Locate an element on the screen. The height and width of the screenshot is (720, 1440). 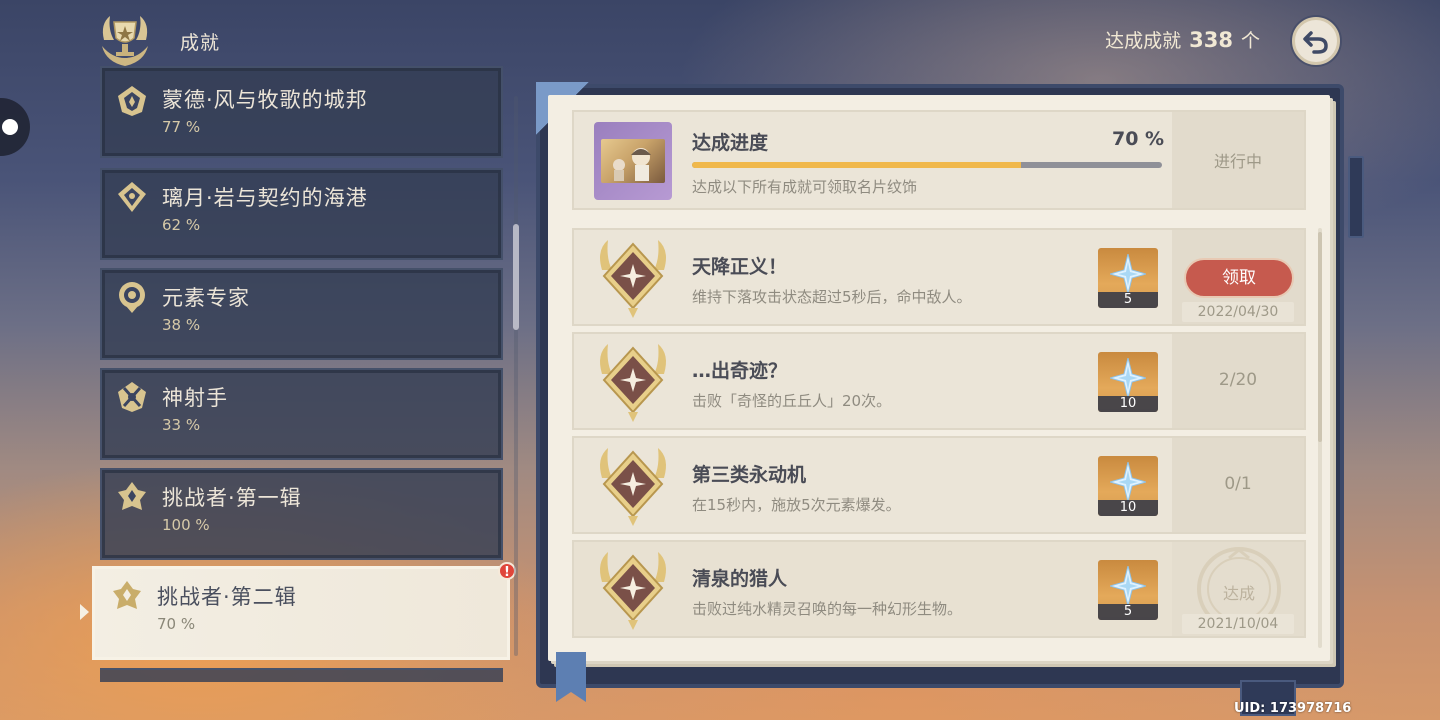
achievement-scrollbar-thumb is located at coordinates (1320, 337).